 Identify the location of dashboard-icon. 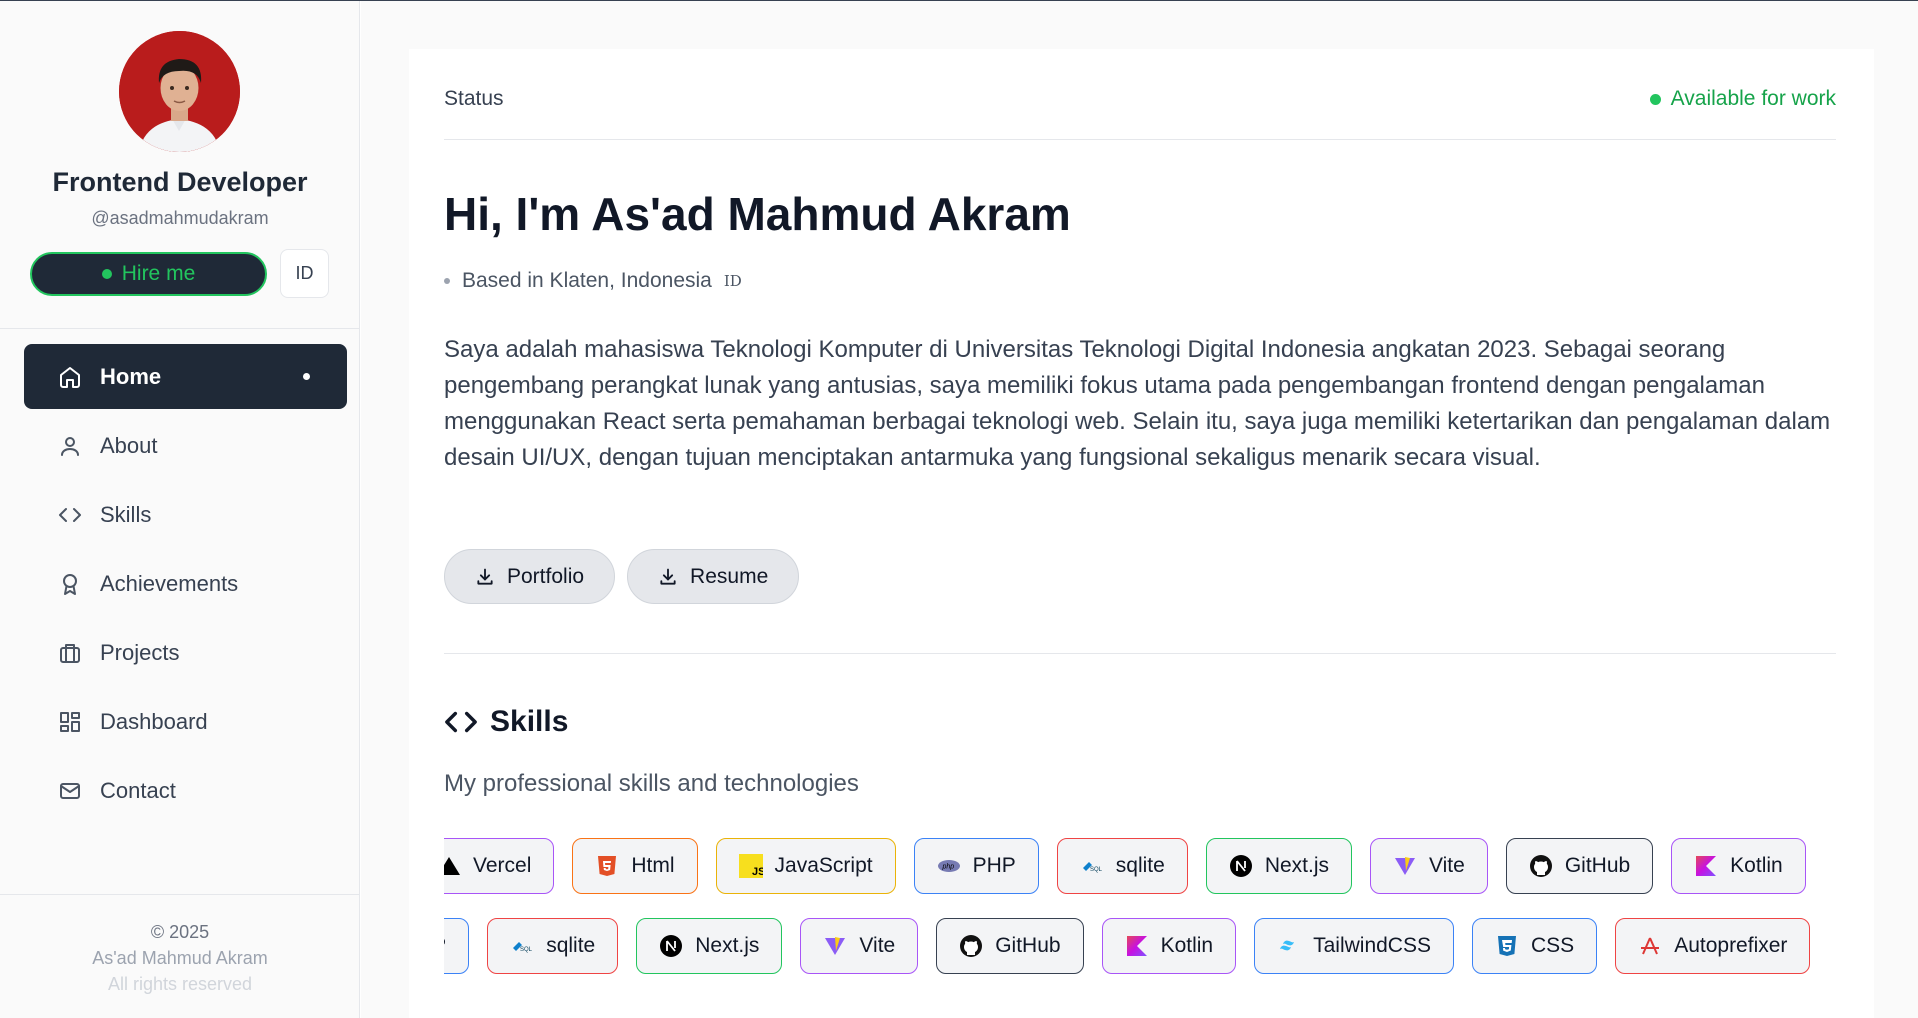
(70, 722).